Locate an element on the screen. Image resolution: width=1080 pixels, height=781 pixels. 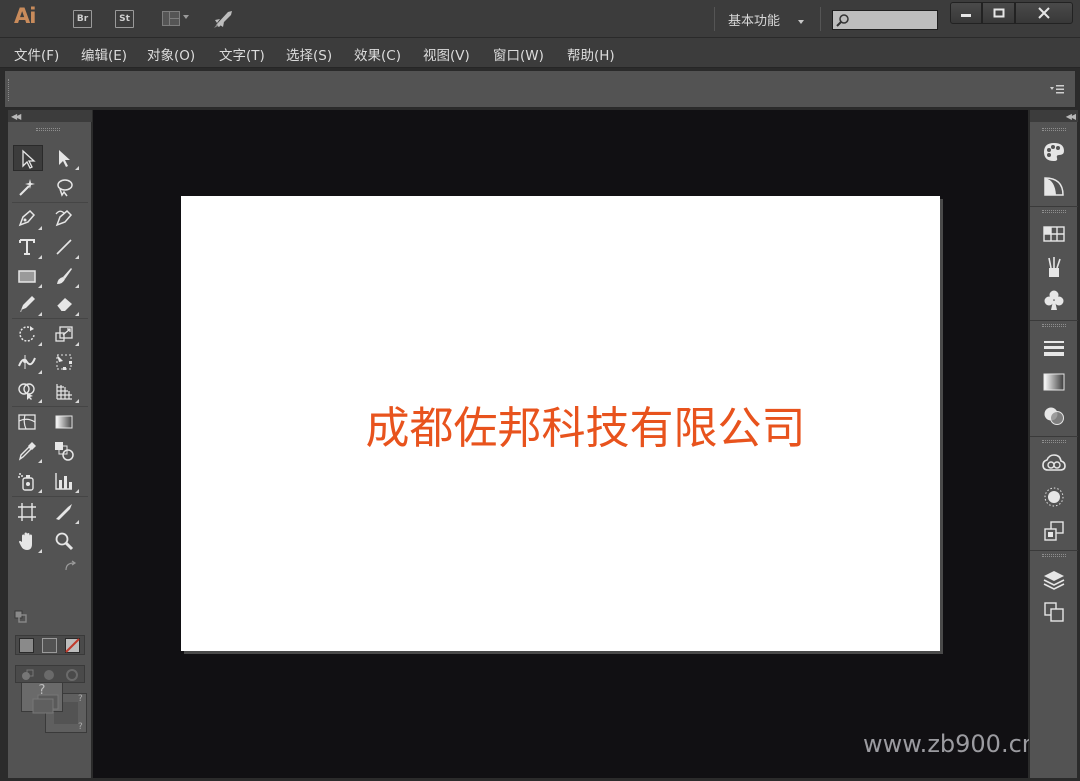
scale-tool is located at coordinates (65, 334).